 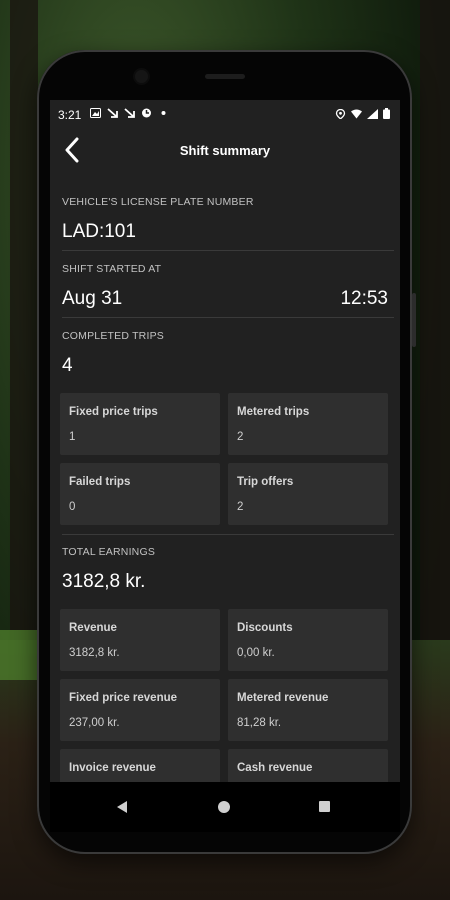 I want to click on vehicle-section: VEHICLE'S LICENSE PLATE NUMBER LAD:101, so click(x=225, y=219).